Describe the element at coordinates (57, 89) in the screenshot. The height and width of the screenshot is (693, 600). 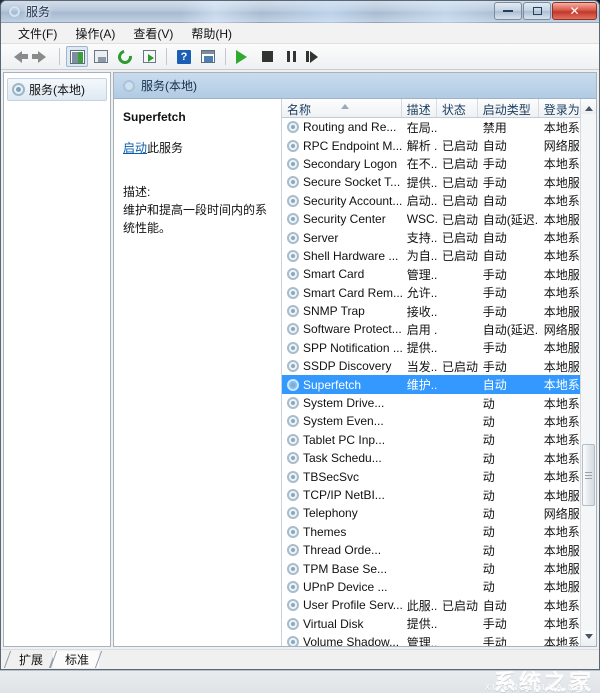
I see `tree-item-services-local: 服务(本地)` at that location.